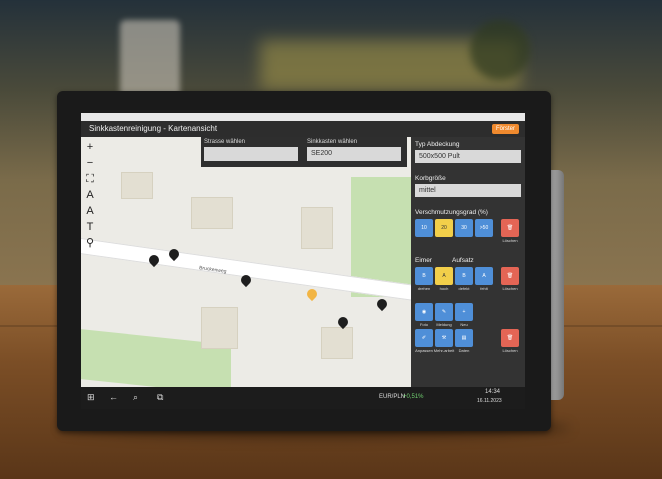 The width and height of the screenshot is (662, 479). I want to click on basket-size-label: Korbgröße, so click(430, 178).